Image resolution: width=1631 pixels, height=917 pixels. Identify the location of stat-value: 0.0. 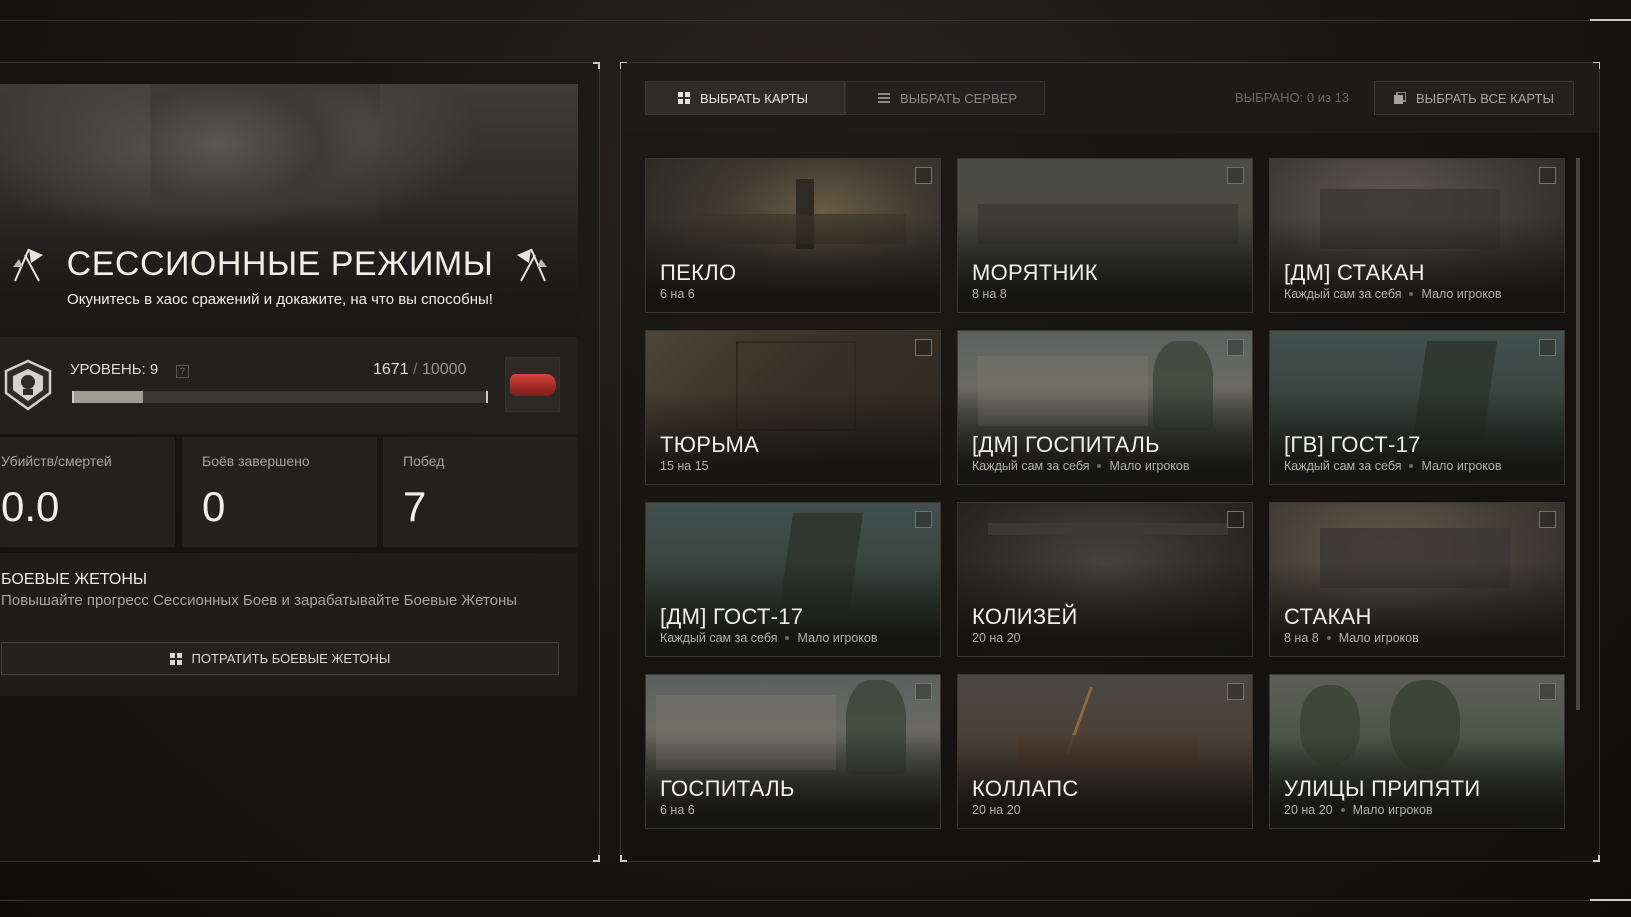
(30, 506).